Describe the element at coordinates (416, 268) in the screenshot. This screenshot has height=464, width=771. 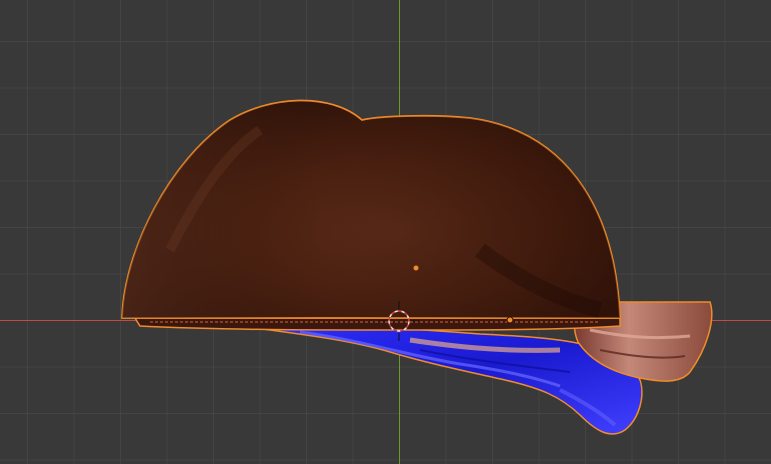
I see `object-origin-dot` at that location.